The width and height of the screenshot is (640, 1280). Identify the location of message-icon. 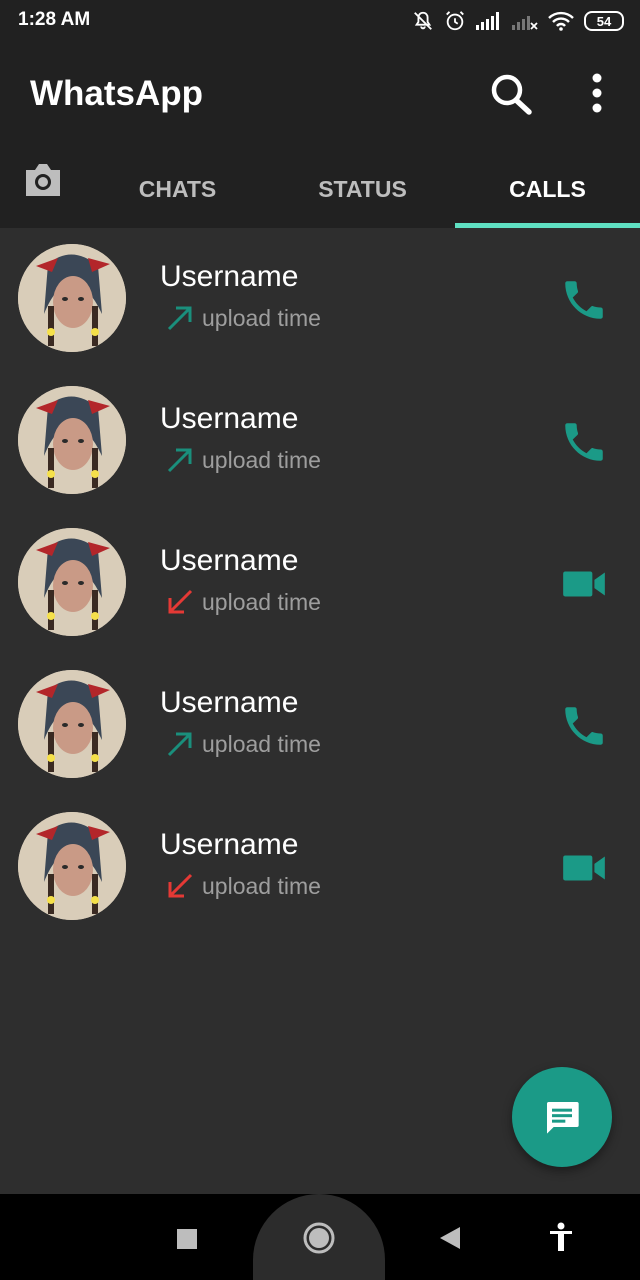
(563, 1118).